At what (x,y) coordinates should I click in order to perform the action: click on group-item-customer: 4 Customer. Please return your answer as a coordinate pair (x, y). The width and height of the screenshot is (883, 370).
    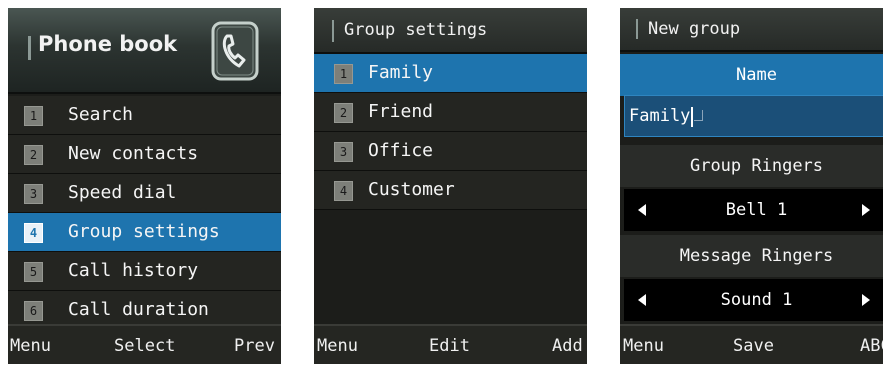
    Looking at the image, I should click on (450, 190).